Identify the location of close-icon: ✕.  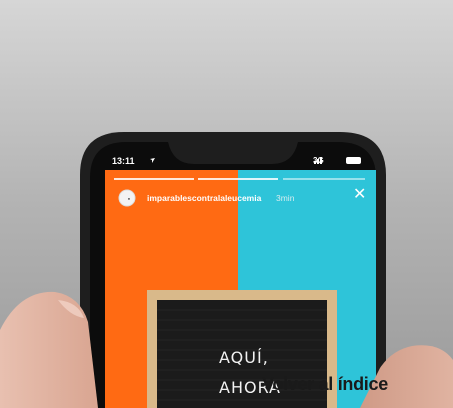
(359, 195).